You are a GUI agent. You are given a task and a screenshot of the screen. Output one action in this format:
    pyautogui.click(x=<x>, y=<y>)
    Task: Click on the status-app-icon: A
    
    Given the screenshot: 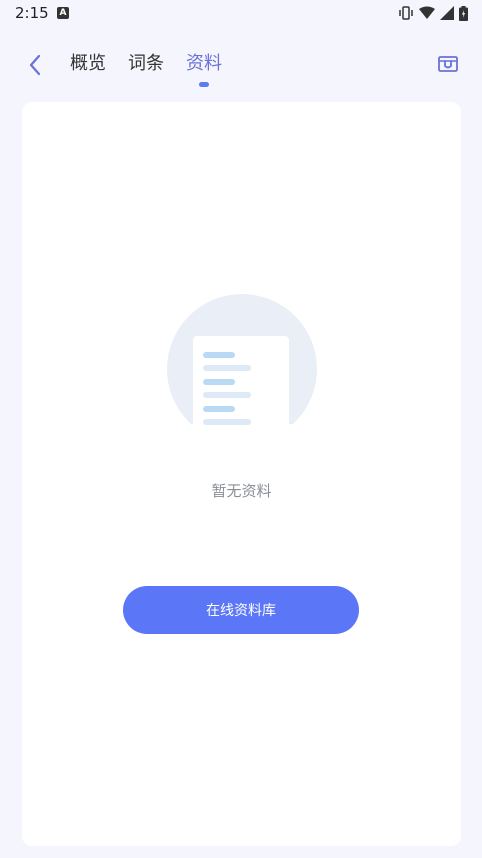 What is the action you would take?
    pyautogui.click(x=63, y=13)
    